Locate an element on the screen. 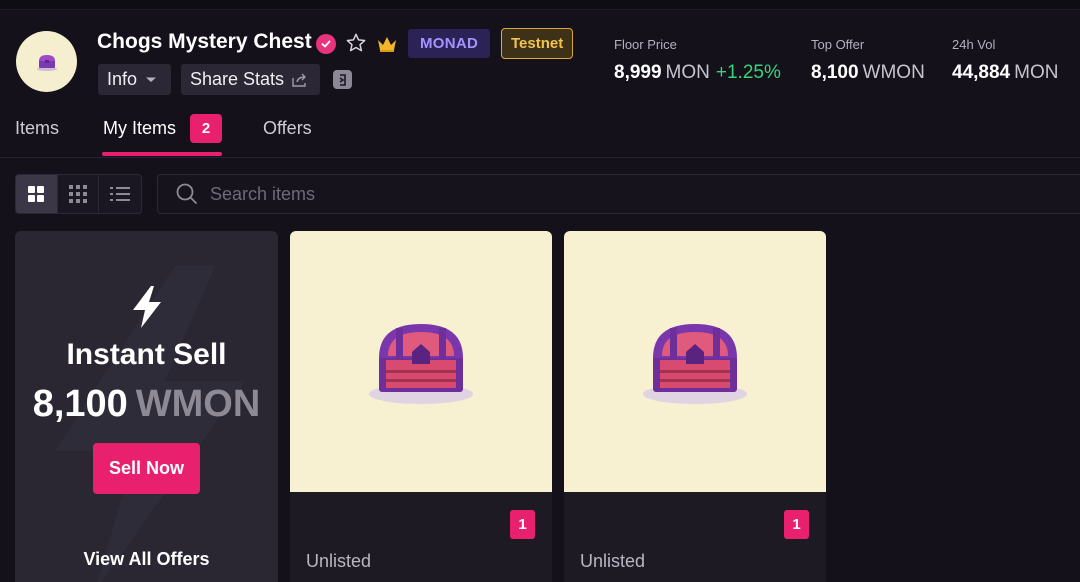 The width and height of the screenshot is (1080, 582). floor-price-value: 8,999 MON +1.25% is located at coordinates (697, 73).